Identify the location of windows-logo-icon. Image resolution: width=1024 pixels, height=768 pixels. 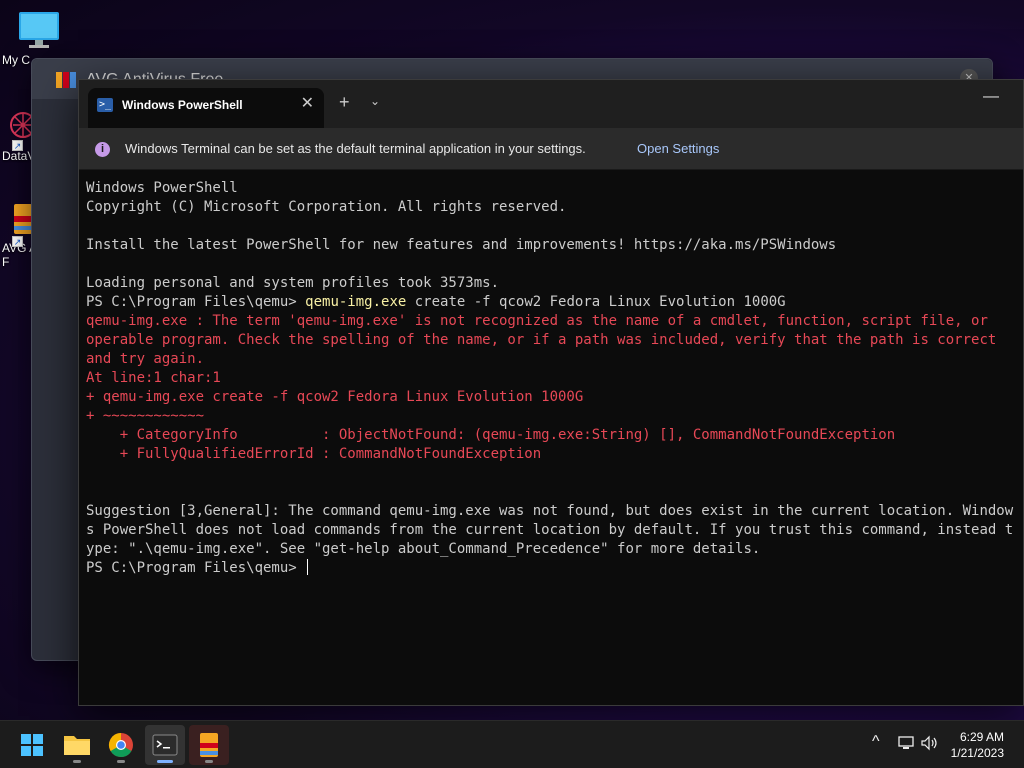
(32, 745).